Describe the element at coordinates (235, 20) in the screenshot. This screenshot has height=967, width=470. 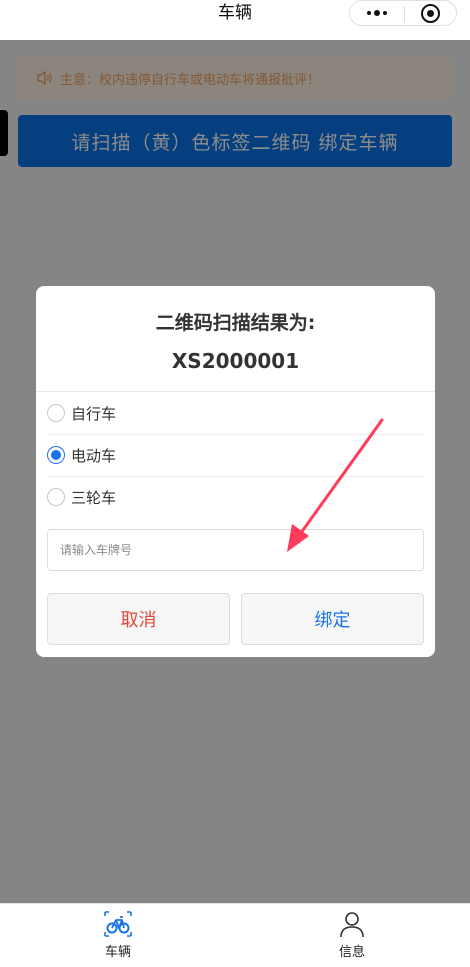
I see `navbar: 车辆` at that location.